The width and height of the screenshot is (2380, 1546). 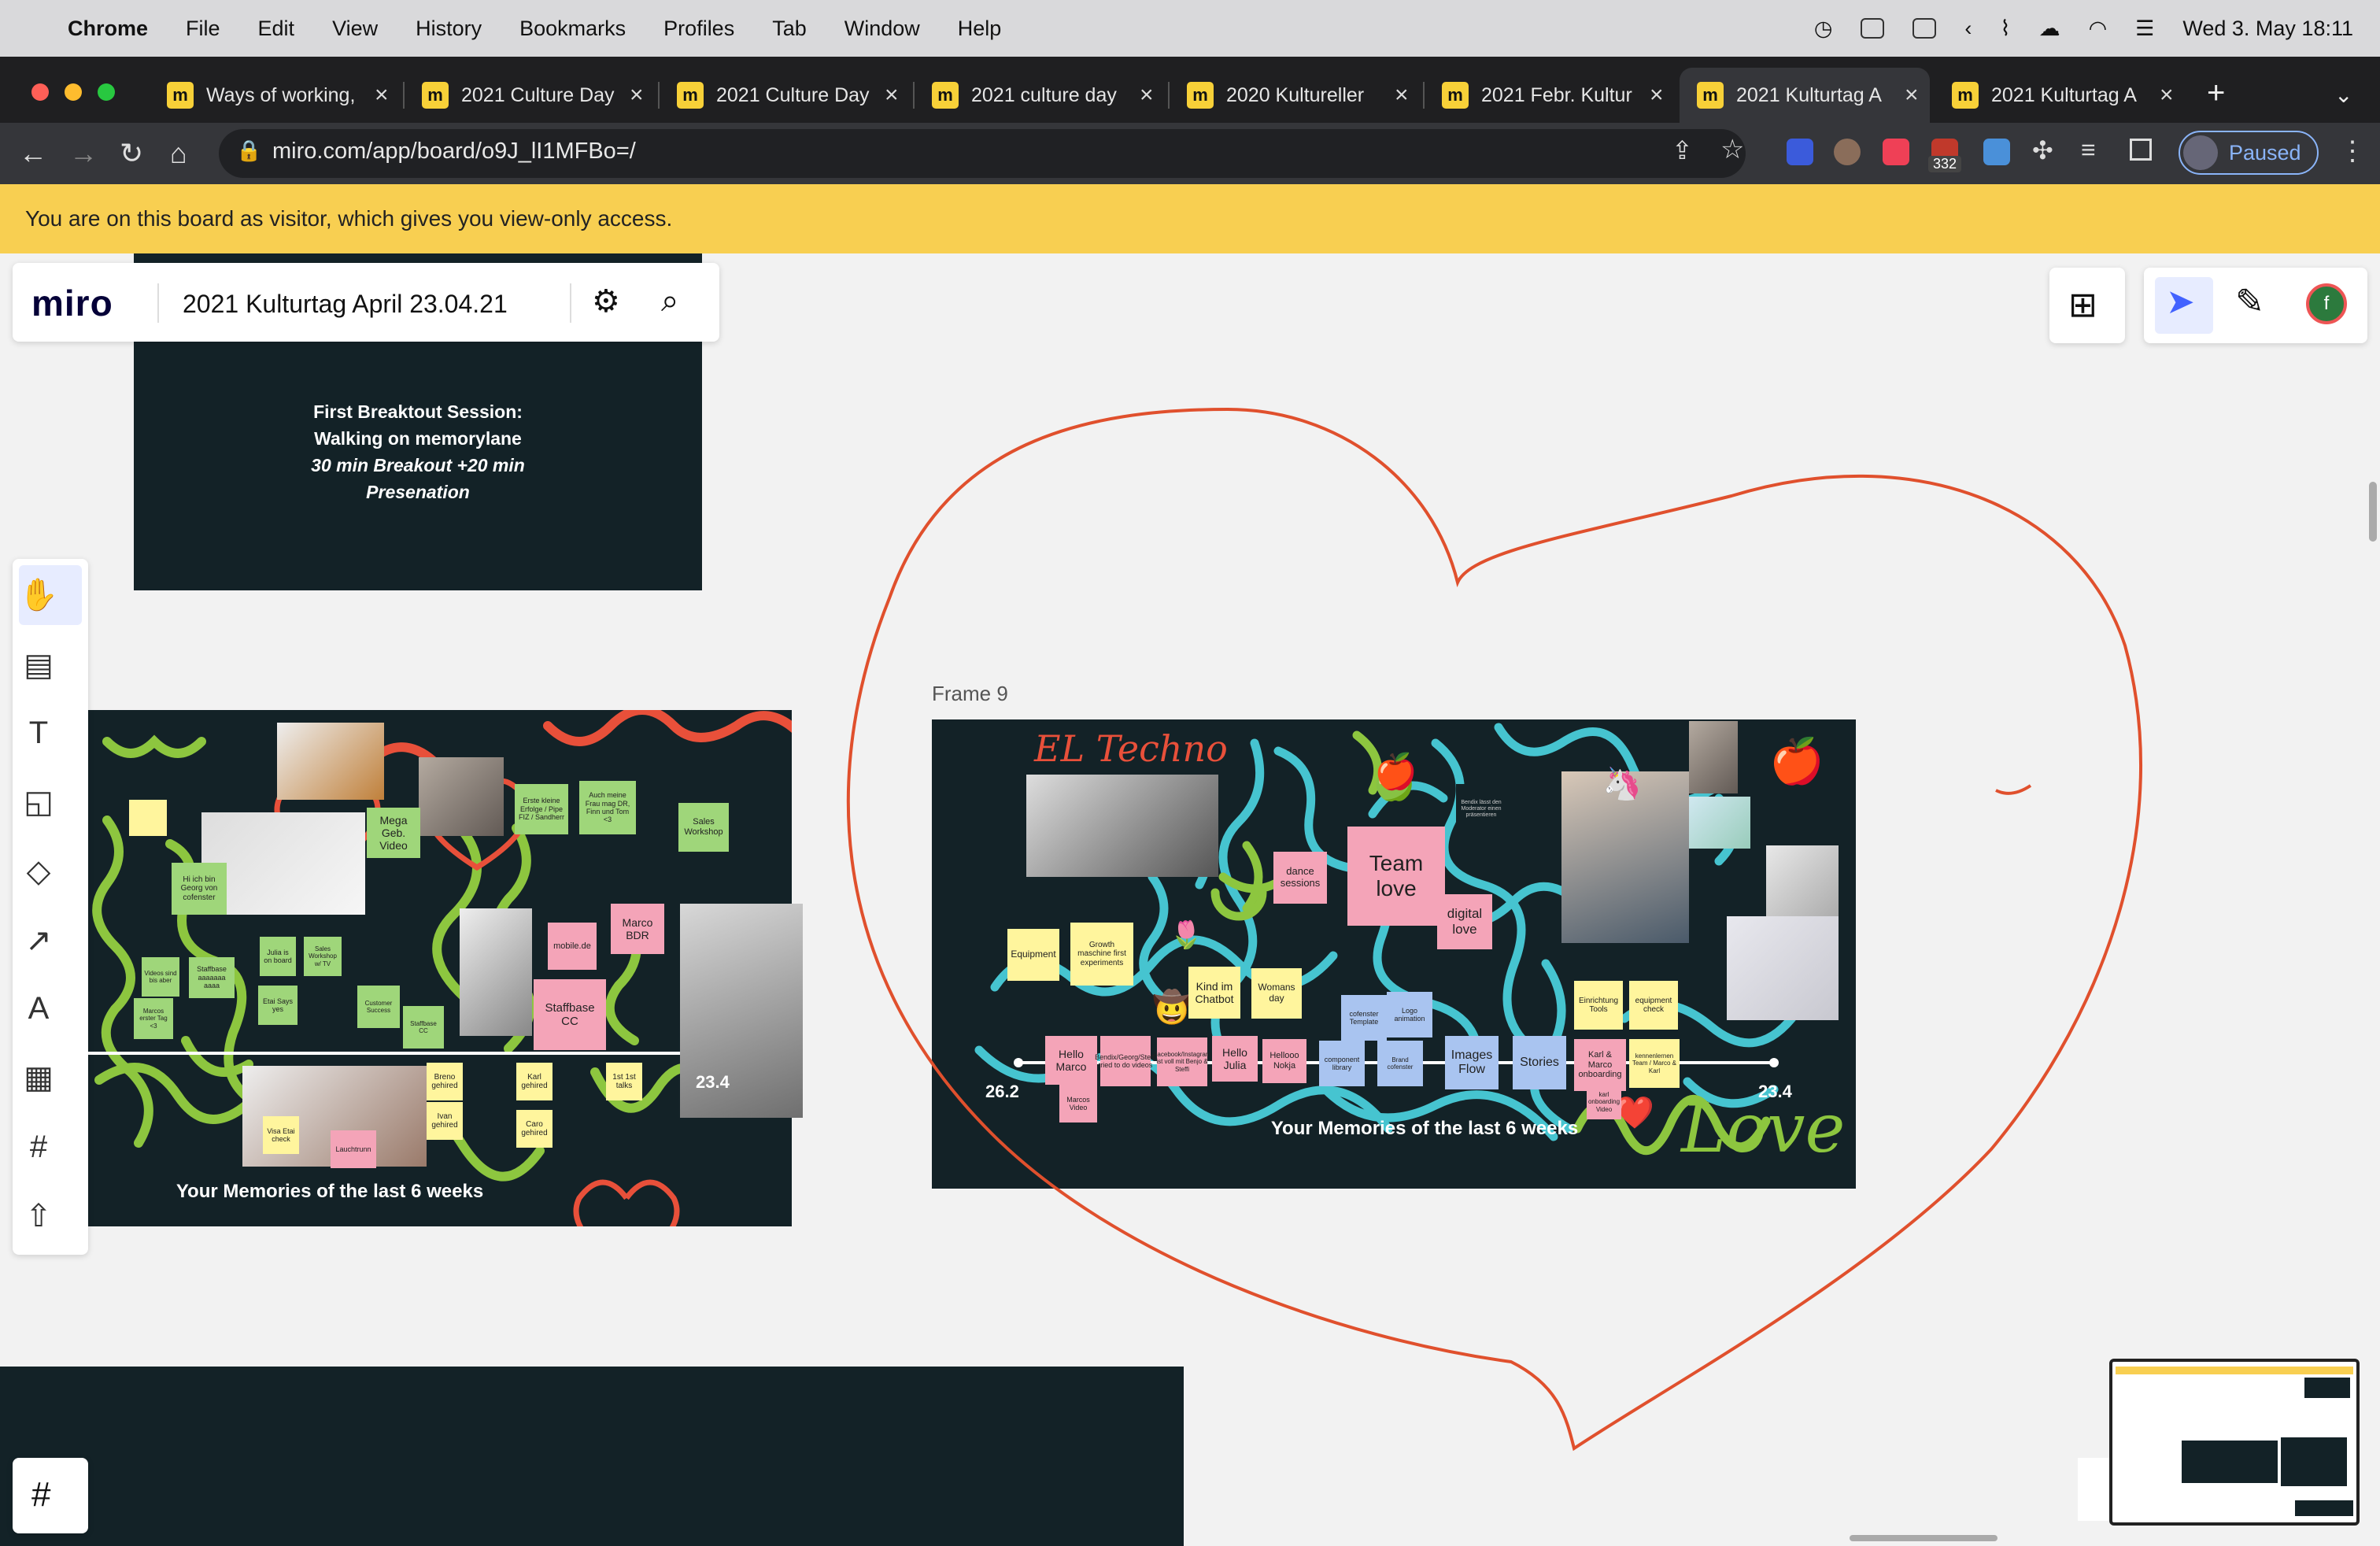 I want to click on search-icon: ⌕, so click(x=669, y=301).